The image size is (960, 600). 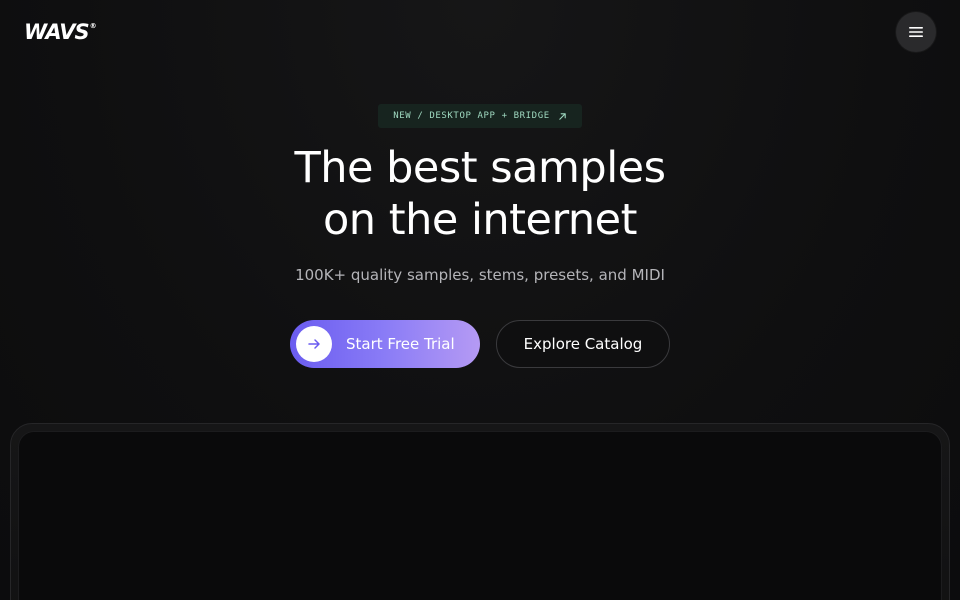 I want to click on headline-line-2: on the internet, so click(x=480, y=220).